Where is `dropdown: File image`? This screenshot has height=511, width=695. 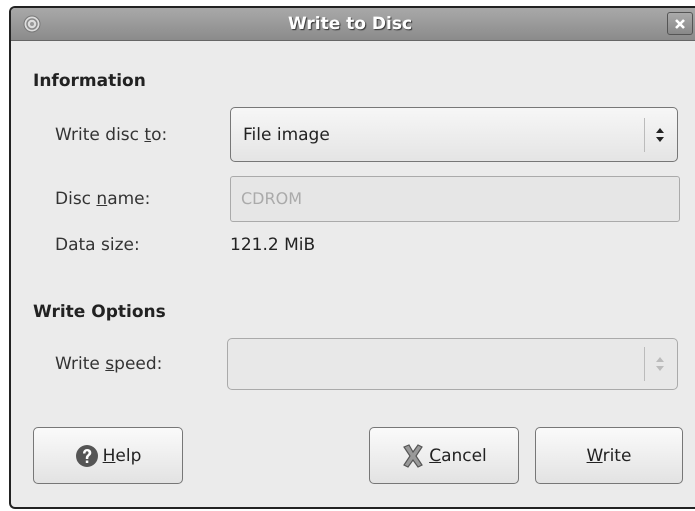 dropdown: File image is located at coordinates (454, 134).